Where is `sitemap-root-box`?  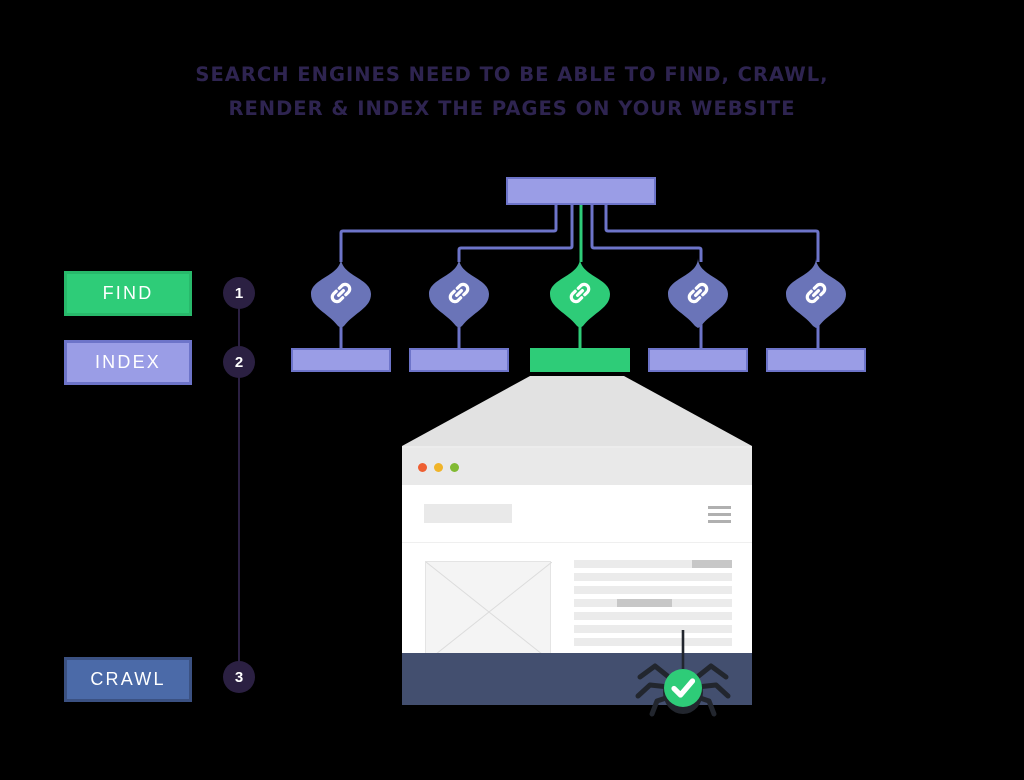
sitemap-root-box is located at coordinates (581, 191).